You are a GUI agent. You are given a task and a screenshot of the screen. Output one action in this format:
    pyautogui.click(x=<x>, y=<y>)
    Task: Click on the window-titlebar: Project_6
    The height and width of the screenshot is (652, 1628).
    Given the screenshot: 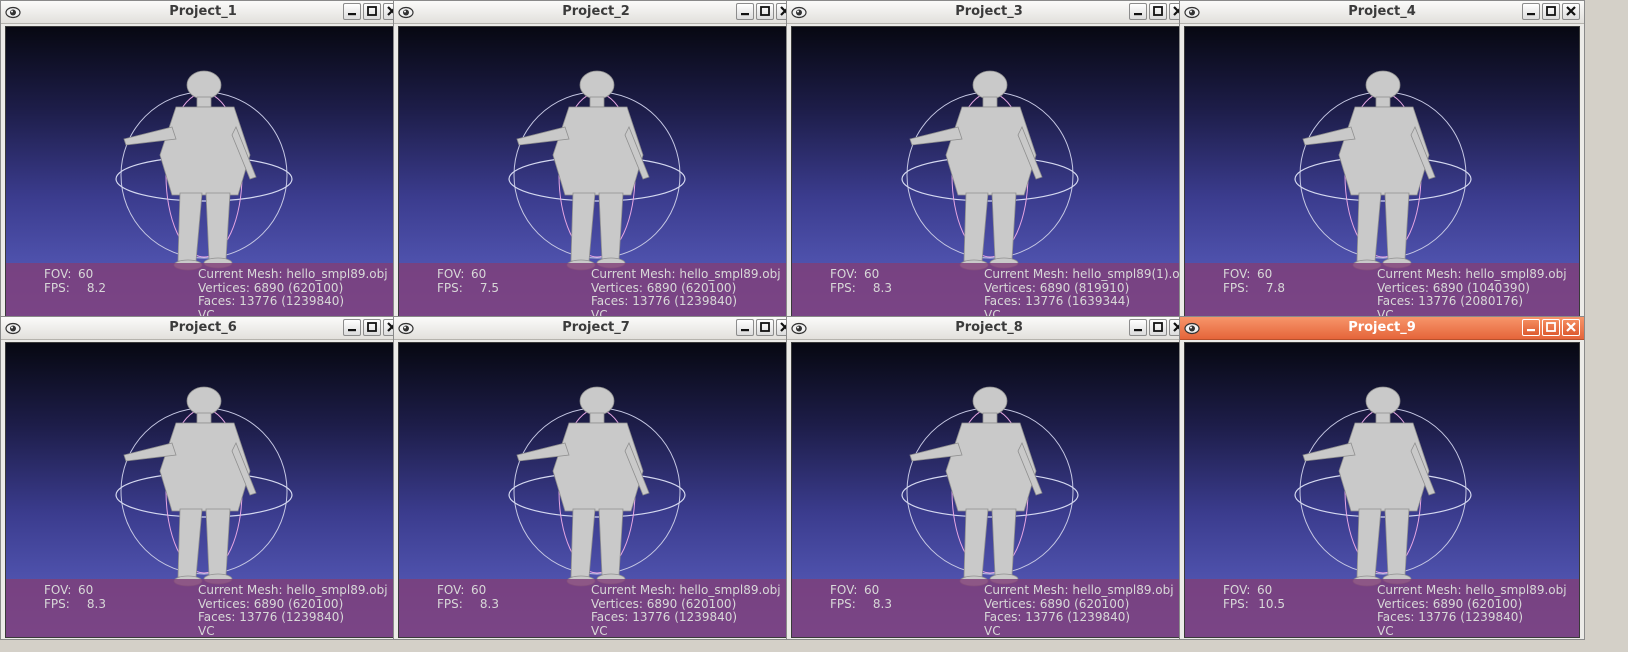 What is the action you would take?
    pyautogui.click(x=203, y=328)
    